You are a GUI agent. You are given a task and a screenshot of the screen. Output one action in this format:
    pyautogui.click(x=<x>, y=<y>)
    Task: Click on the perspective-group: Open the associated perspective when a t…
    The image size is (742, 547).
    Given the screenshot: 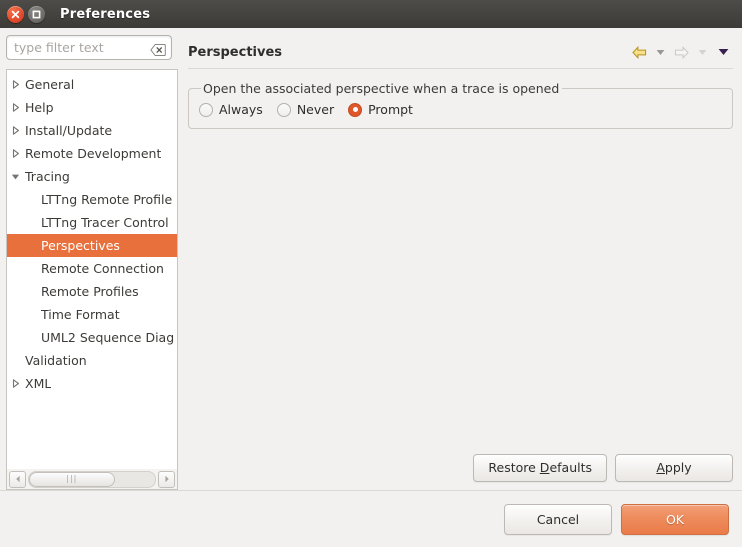 What is the action you would take?
    pyautogui.click(x=460, y=105)
    